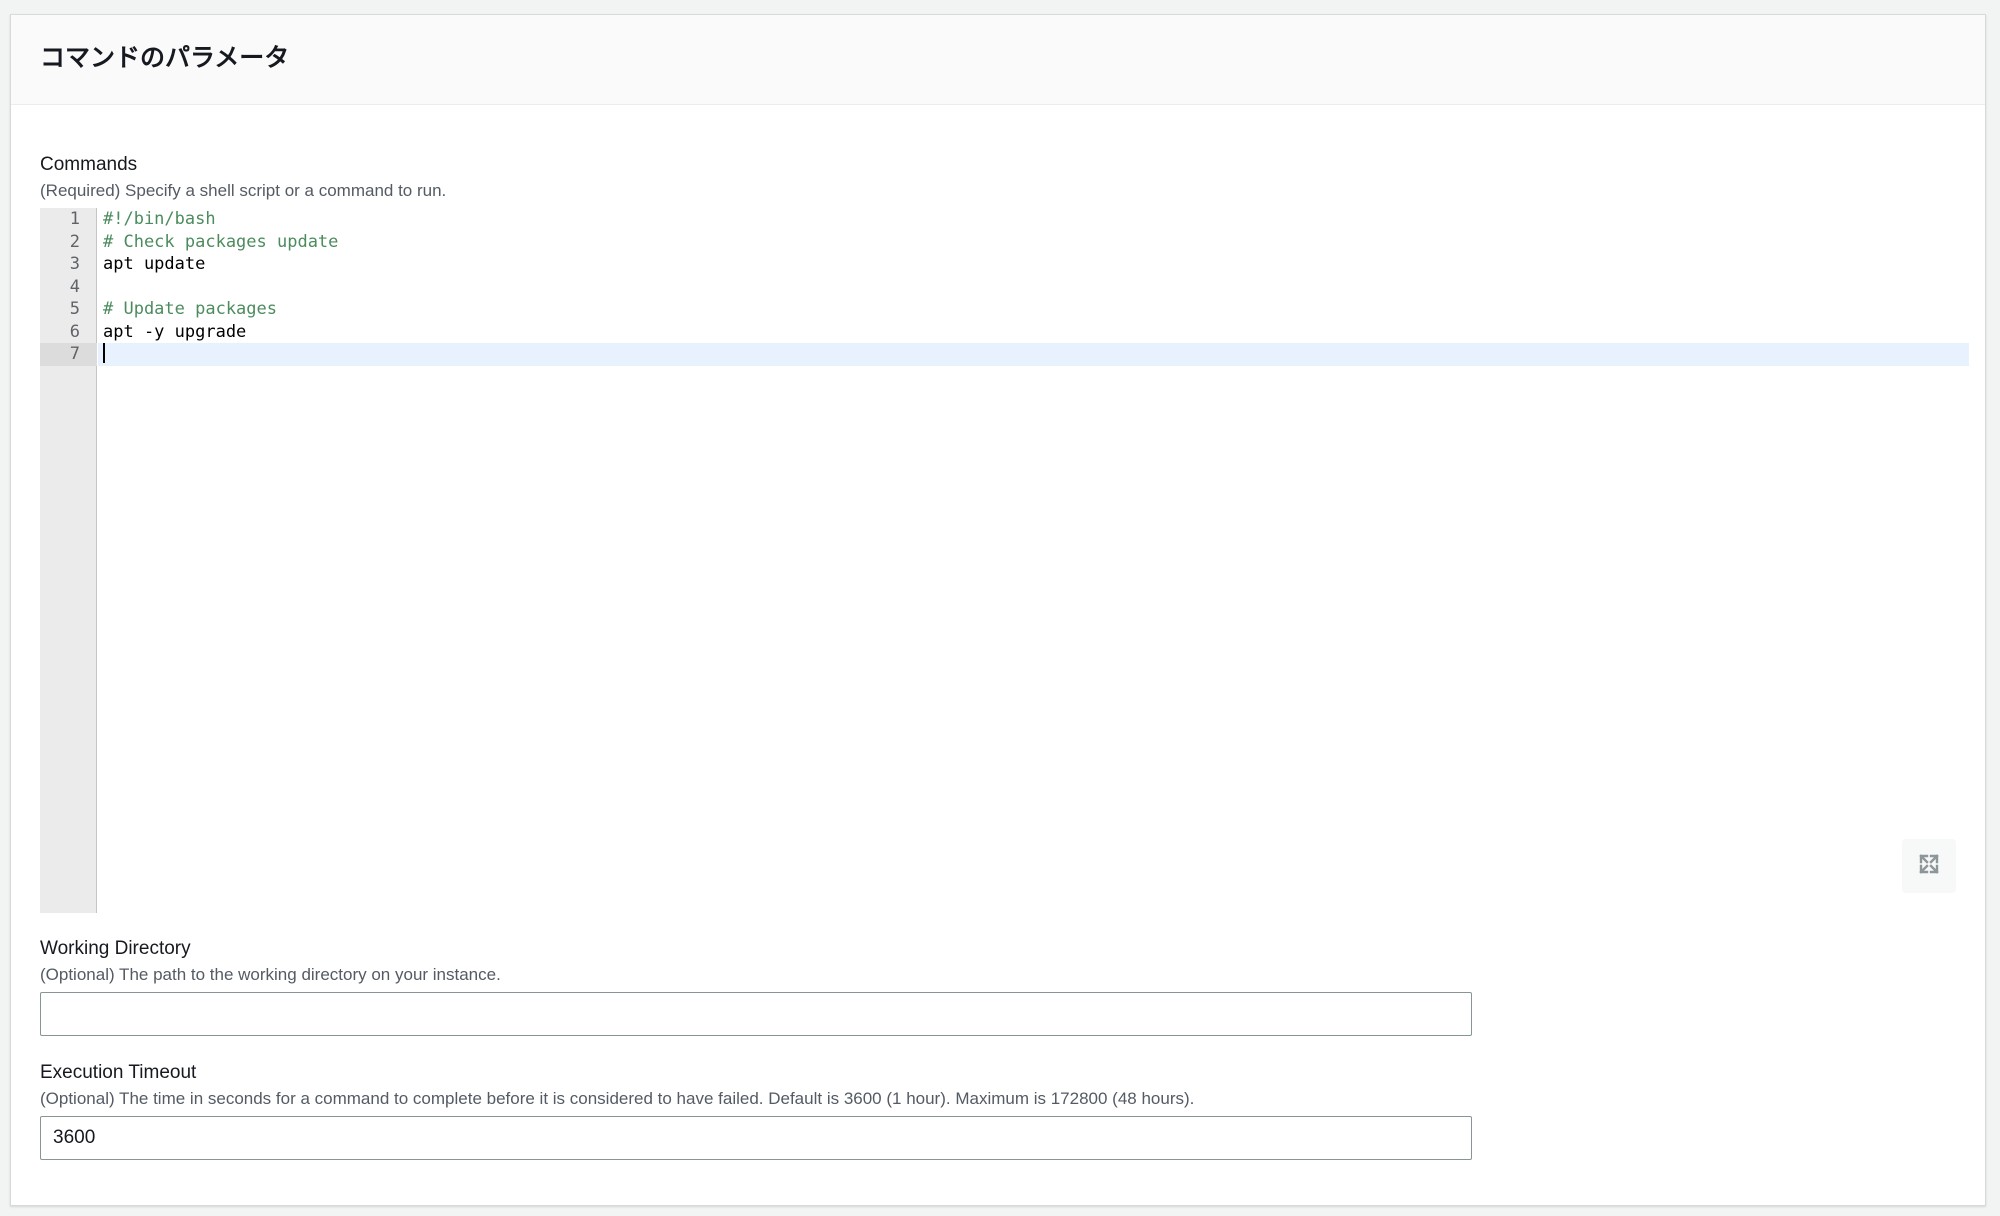 The height and width of the screenshot is (1216, 2000). What do you see at coordinates (998, 60) in the screenshot?
I see `panel-header: コマンドのパラメータ` at bounding box center [998, 60].